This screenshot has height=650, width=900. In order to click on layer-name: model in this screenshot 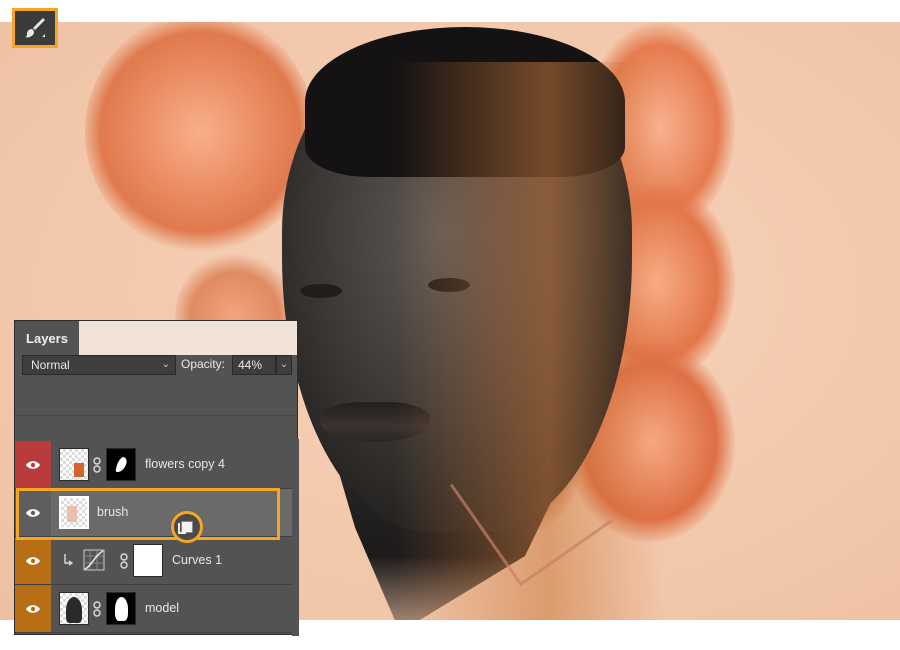, I will do `click(162, 608)`.